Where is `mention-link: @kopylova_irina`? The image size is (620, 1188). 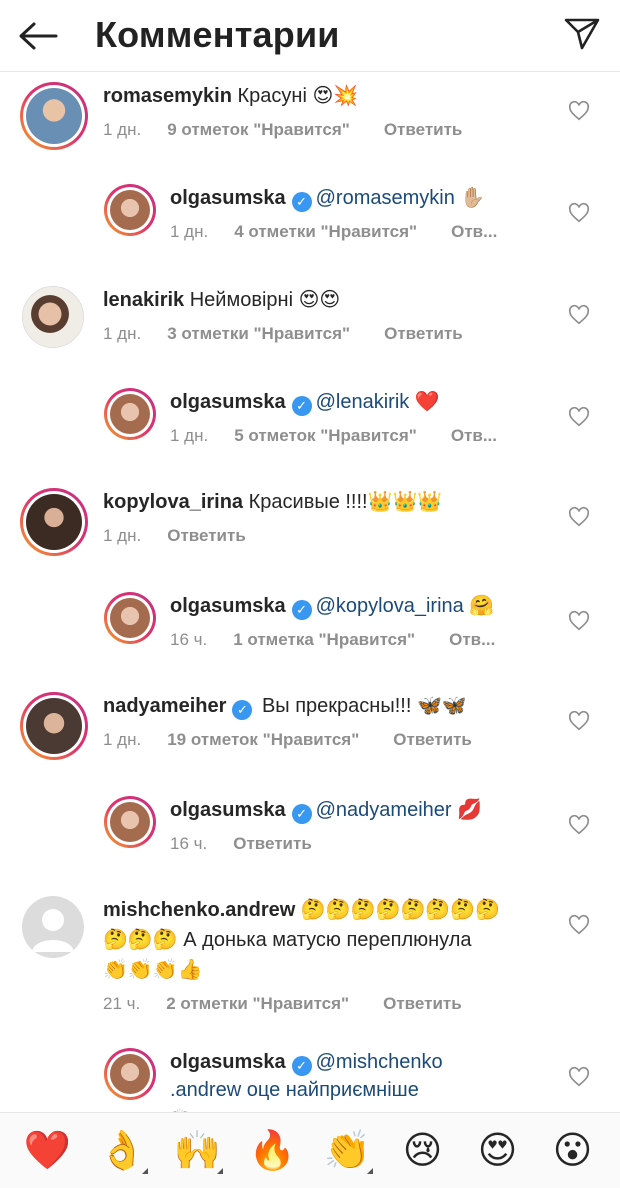
mention-link: @kopylova_irina is located at coordinates (390, 606).